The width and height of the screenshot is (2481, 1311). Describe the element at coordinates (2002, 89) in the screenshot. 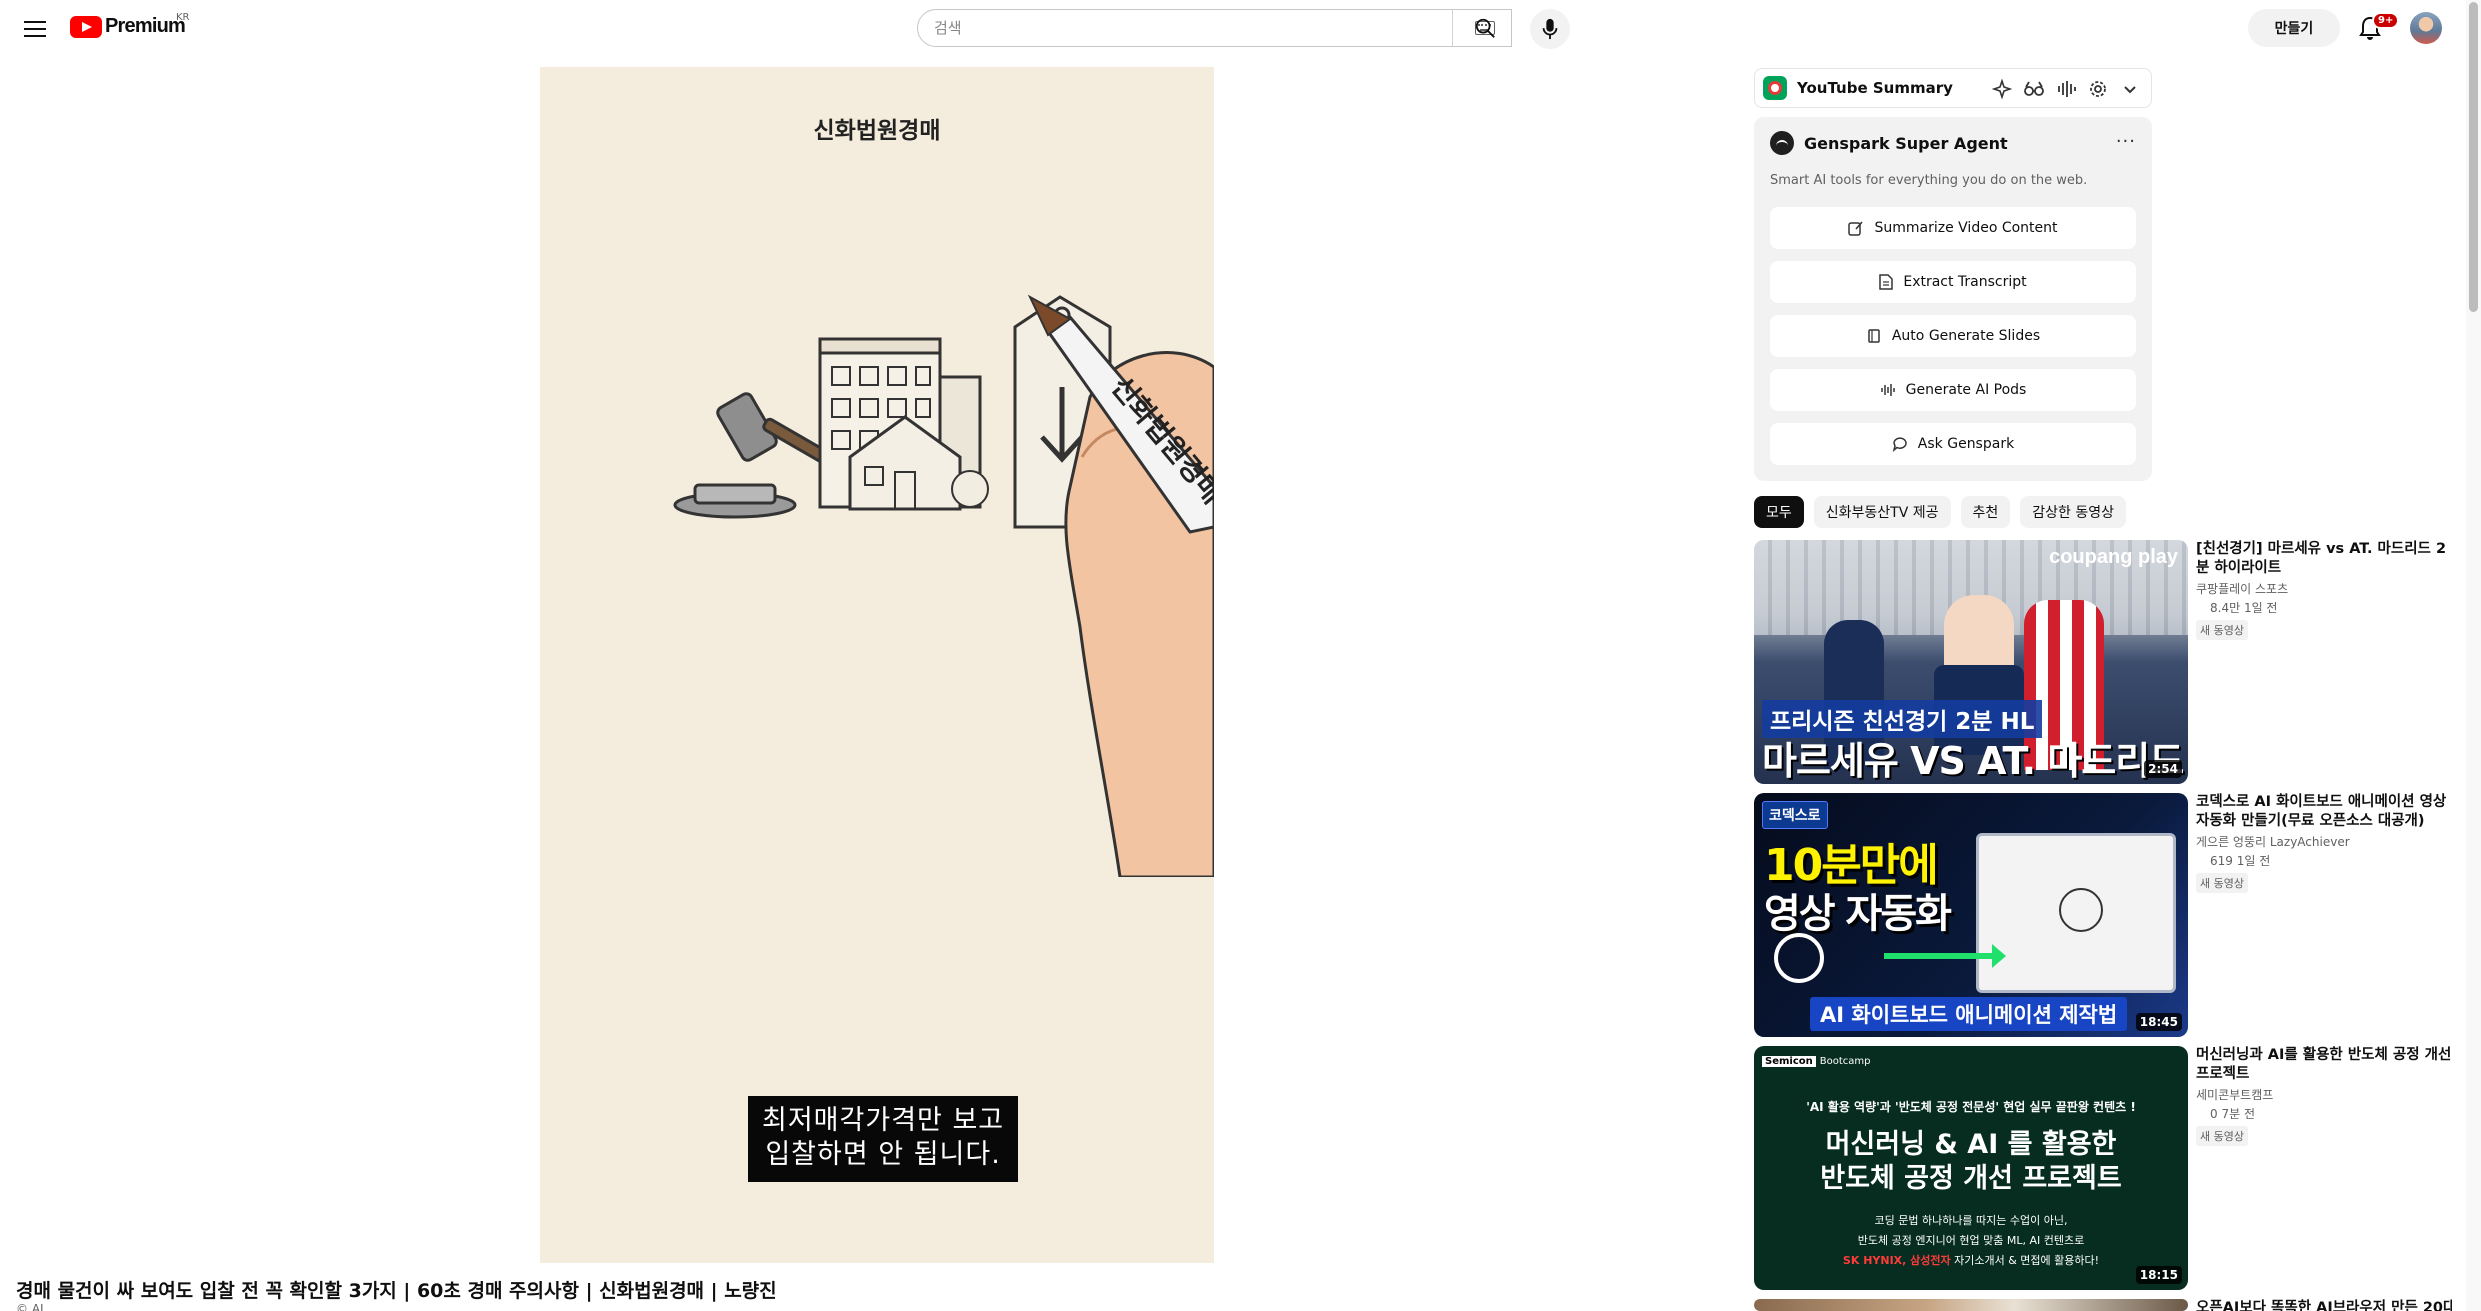

I see `sparkle-icon` at that location.